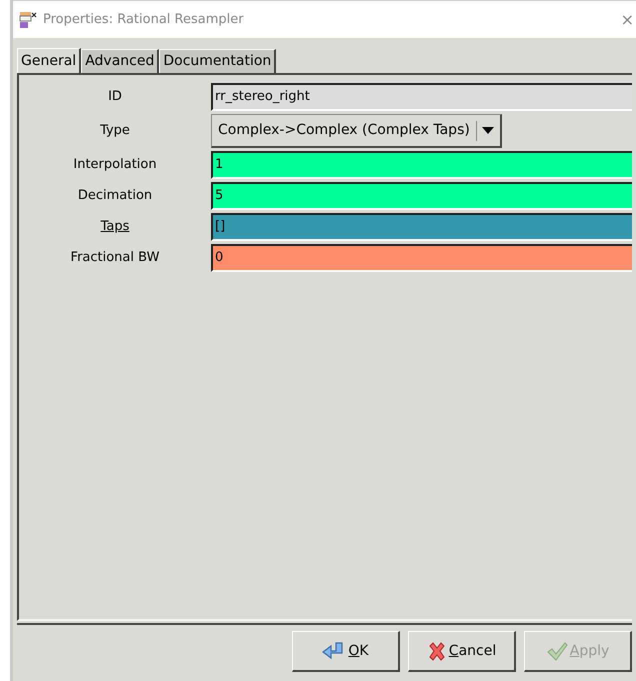  Describe the element at coordinates (627, 20) in the screenshot. I see `close-button: ×` at that location.